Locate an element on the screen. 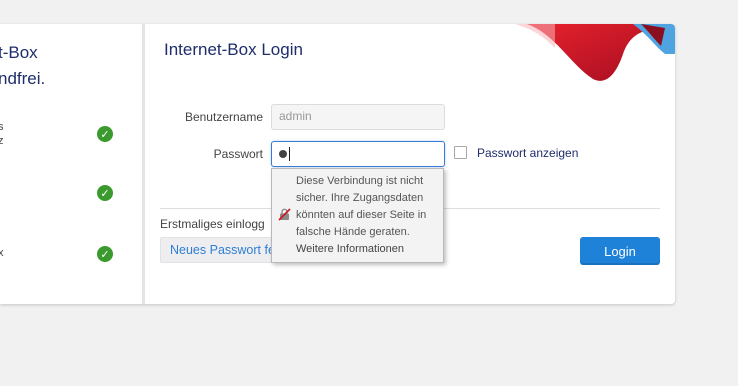 This screenshot has width=738, height=386. password-mask-dot is located at coordinates (283, 154).